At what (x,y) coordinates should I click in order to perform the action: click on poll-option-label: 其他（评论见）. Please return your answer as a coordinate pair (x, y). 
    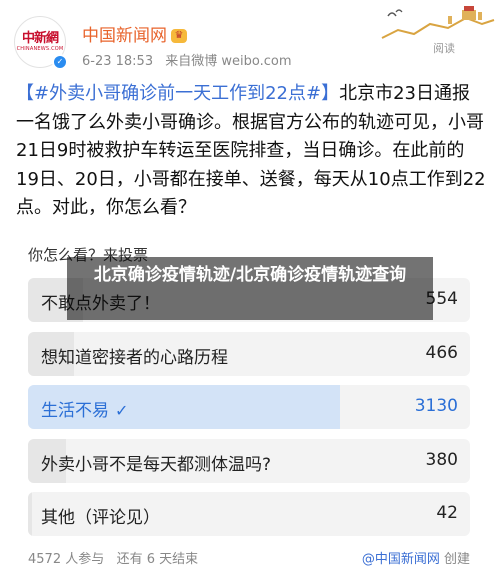
    Looking at the image, I should click on (100, 518).